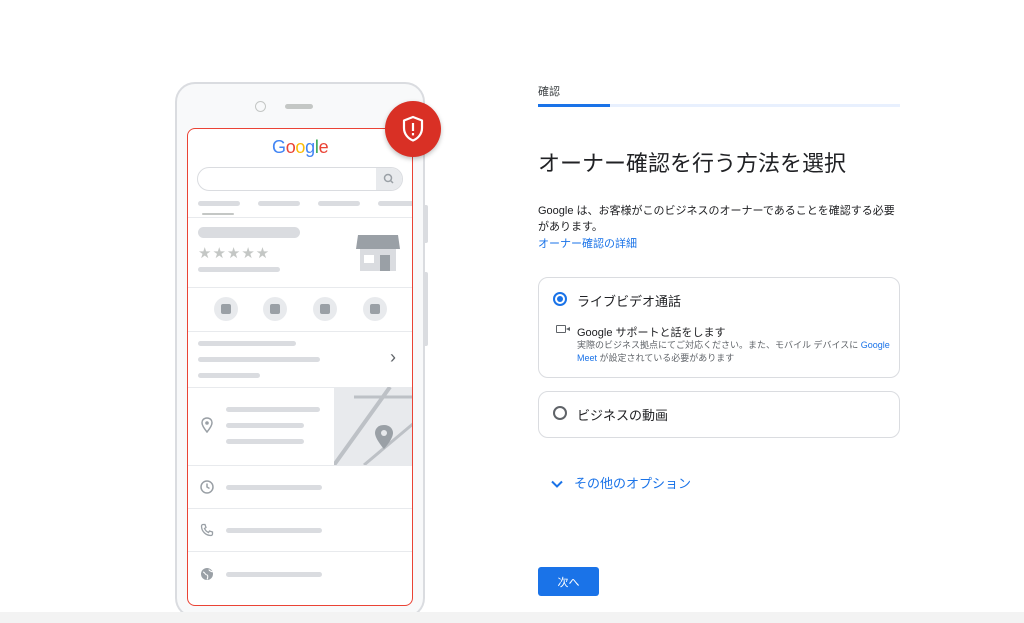 The height and width of the screenshot is (623, 1024). Describe the element at coordinates (587, 243) in the screenshot. I see `verification-details-link: オーナー確認の詳細` at that location.